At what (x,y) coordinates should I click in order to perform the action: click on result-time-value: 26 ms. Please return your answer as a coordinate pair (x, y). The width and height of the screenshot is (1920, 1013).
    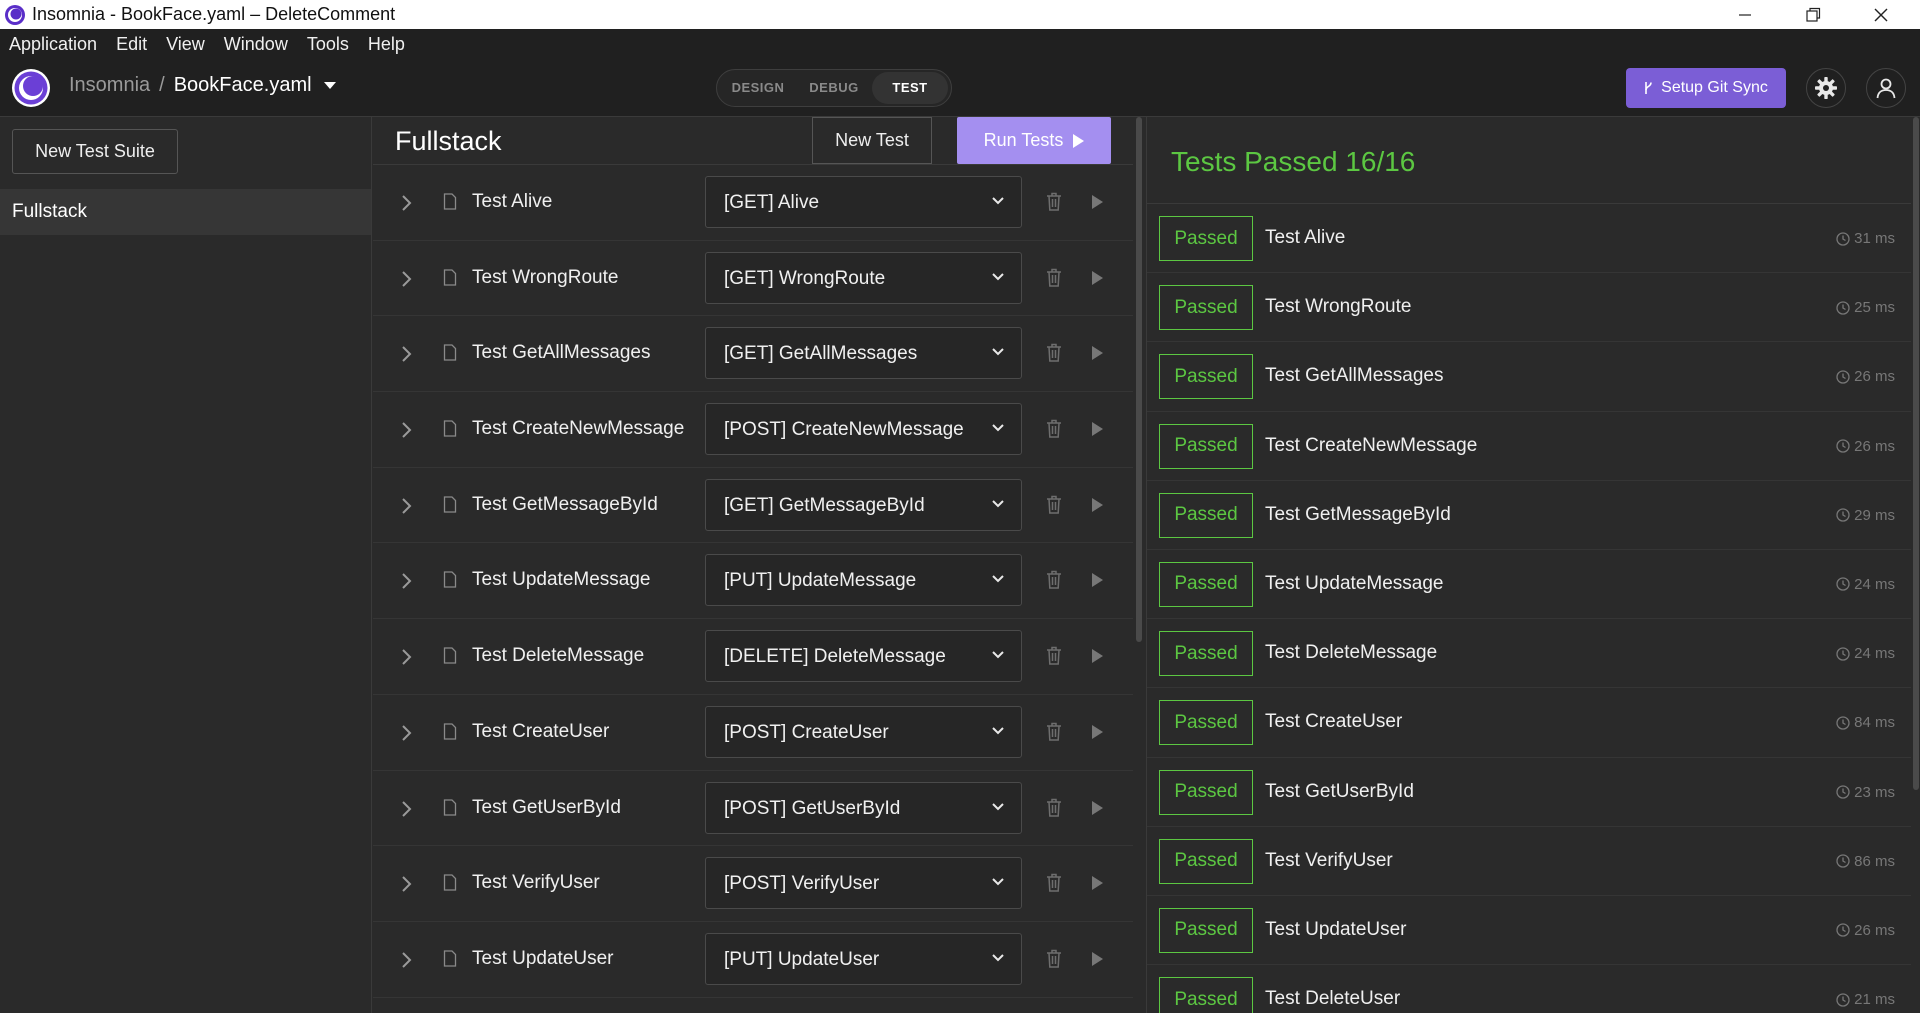
    Looking at the image, I should click on (1874, 930).